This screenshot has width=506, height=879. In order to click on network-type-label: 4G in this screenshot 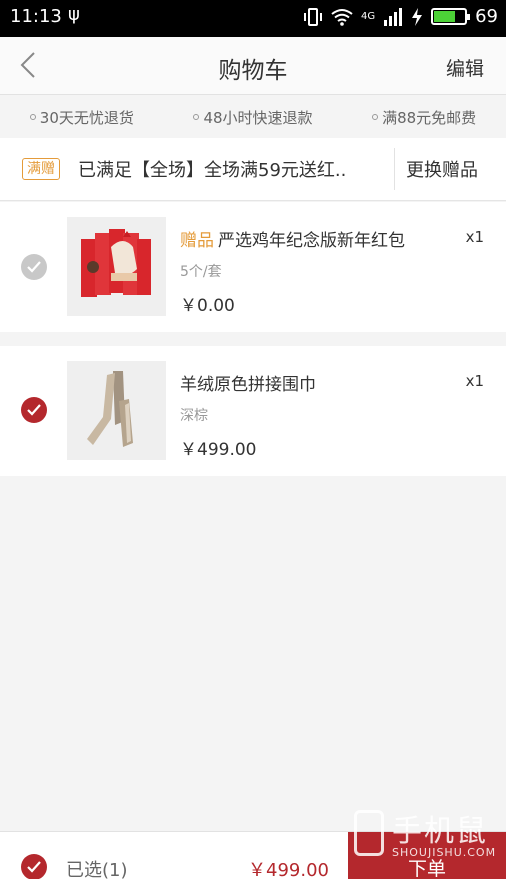, I will do `click(368, 16)`.